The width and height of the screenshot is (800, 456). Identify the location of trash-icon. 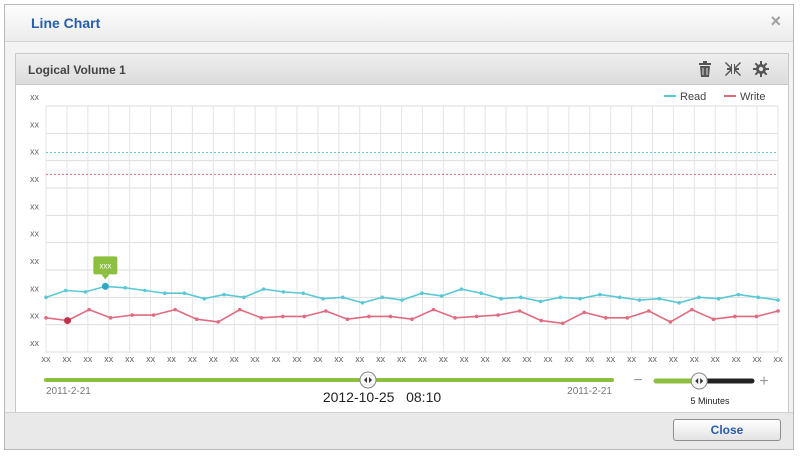
(705, 69).